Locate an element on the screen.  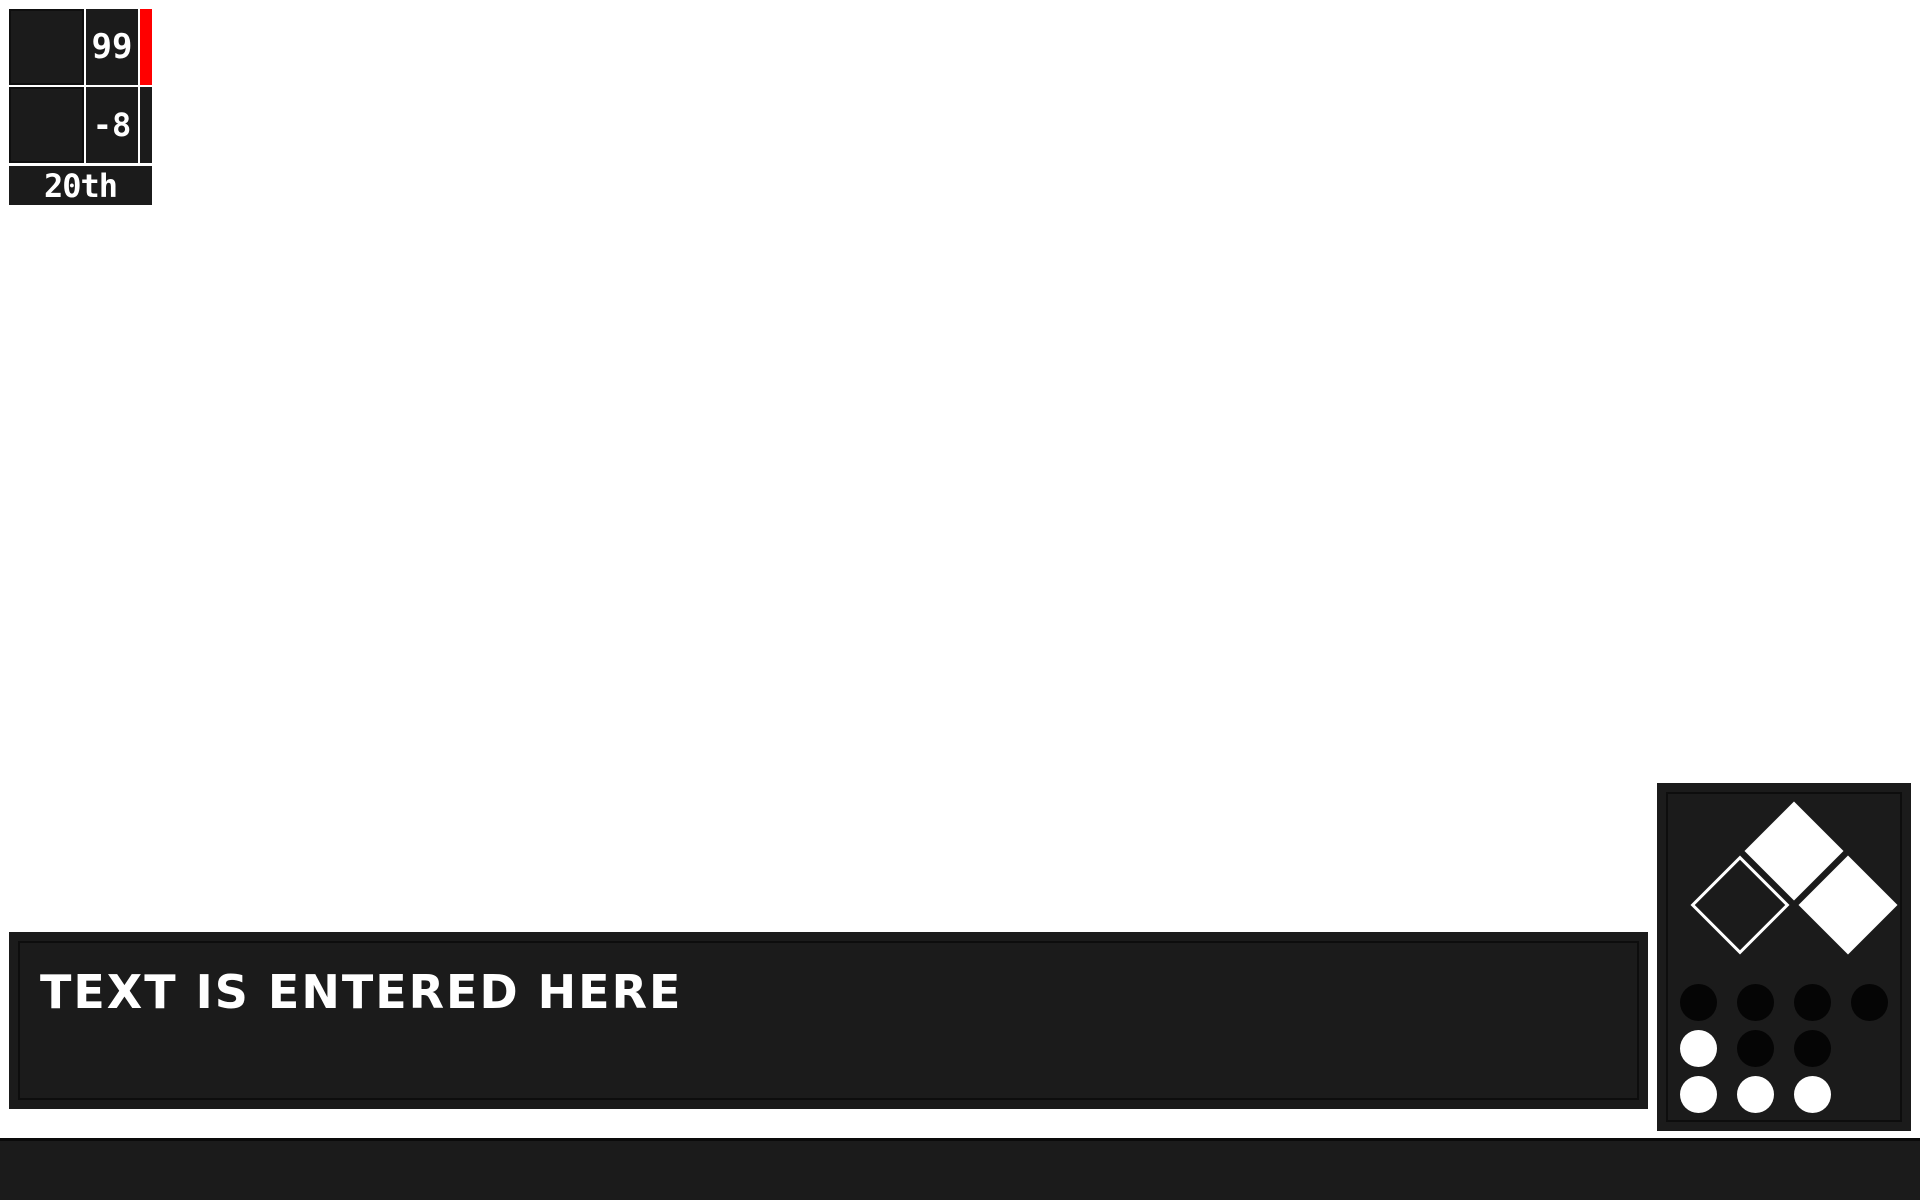
rank-label: 20th is located at coordinates (80, 185).